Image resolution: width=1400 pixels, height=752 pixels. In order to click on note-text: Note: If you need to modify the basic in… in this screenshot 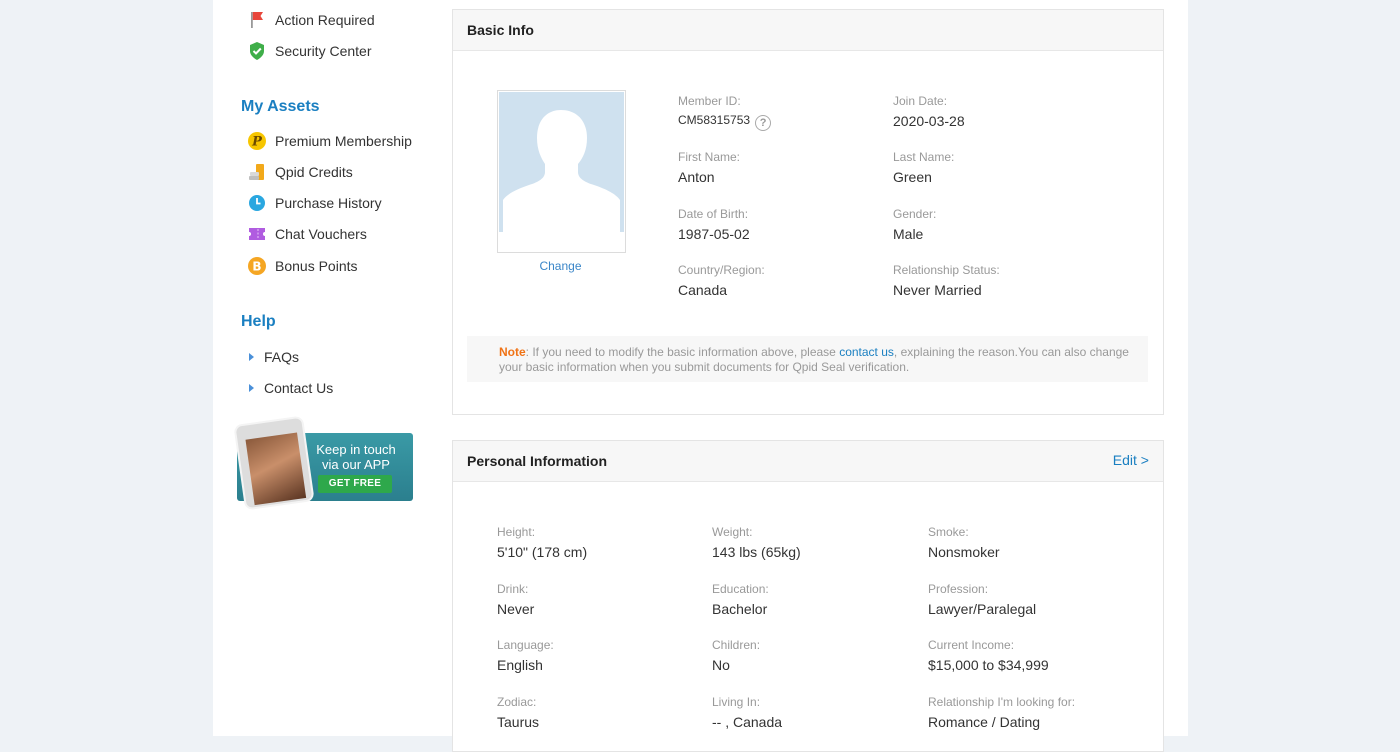, I will do `click(814, 360)`.